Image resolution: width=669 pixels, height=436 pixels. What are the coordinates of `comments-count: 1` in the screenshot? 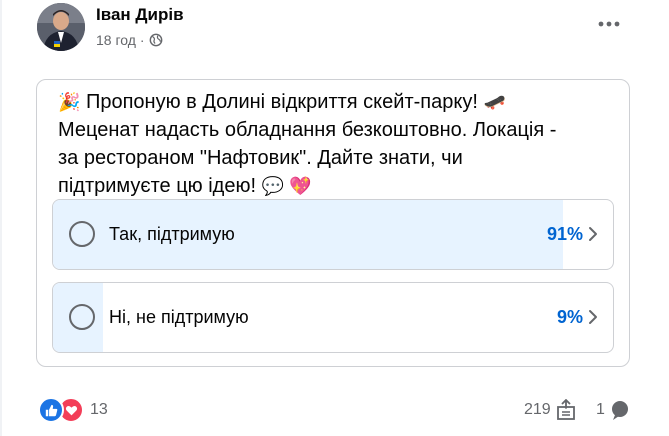 It's located at (600, 409).